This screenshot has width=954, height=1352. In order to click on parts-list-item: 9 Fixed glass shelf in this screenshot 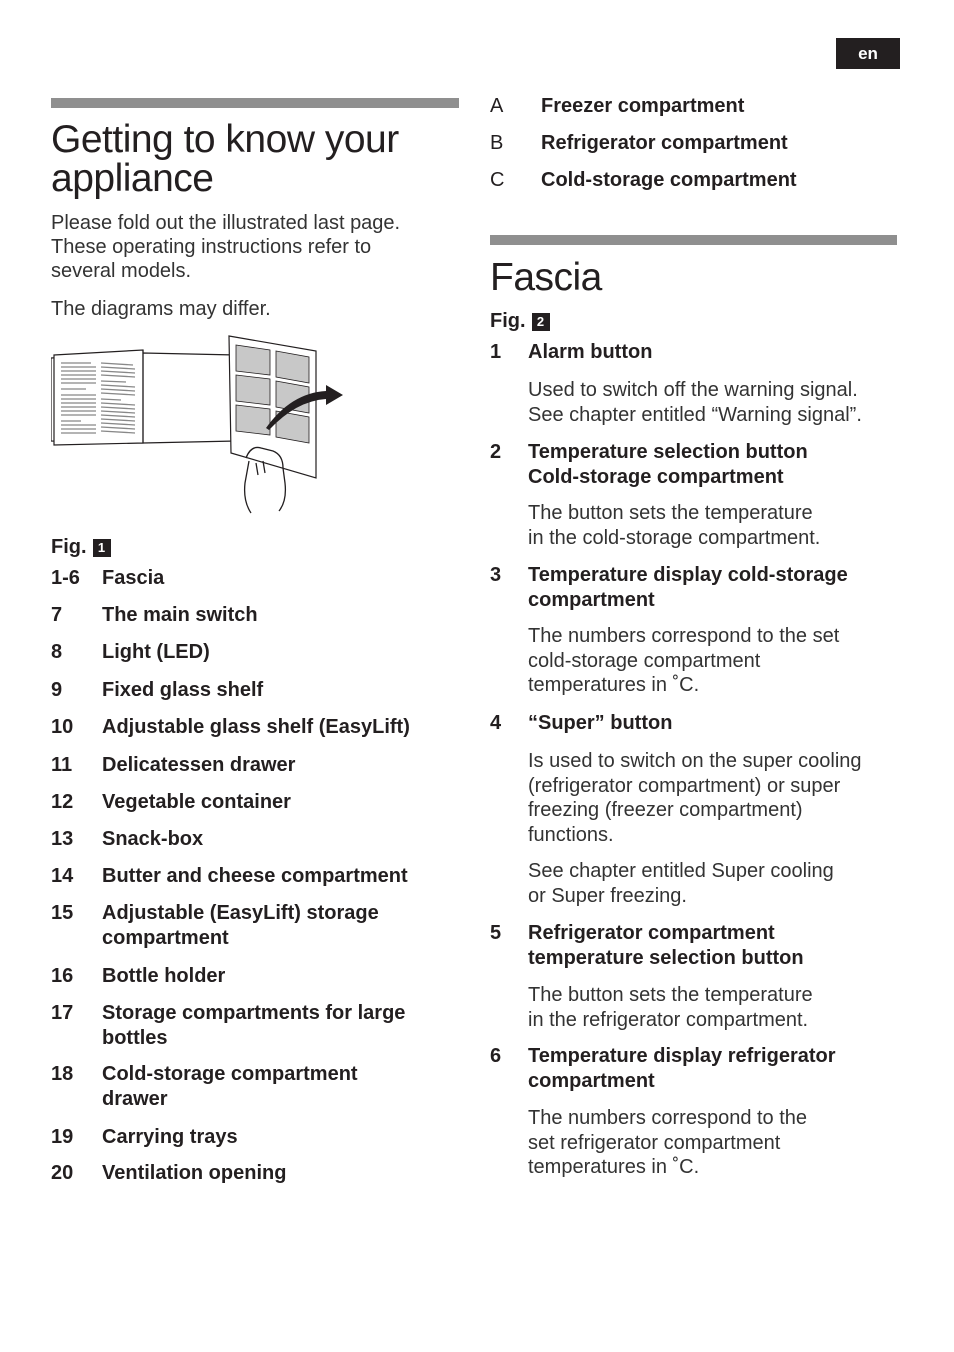, I will do `click(256, 690)`.